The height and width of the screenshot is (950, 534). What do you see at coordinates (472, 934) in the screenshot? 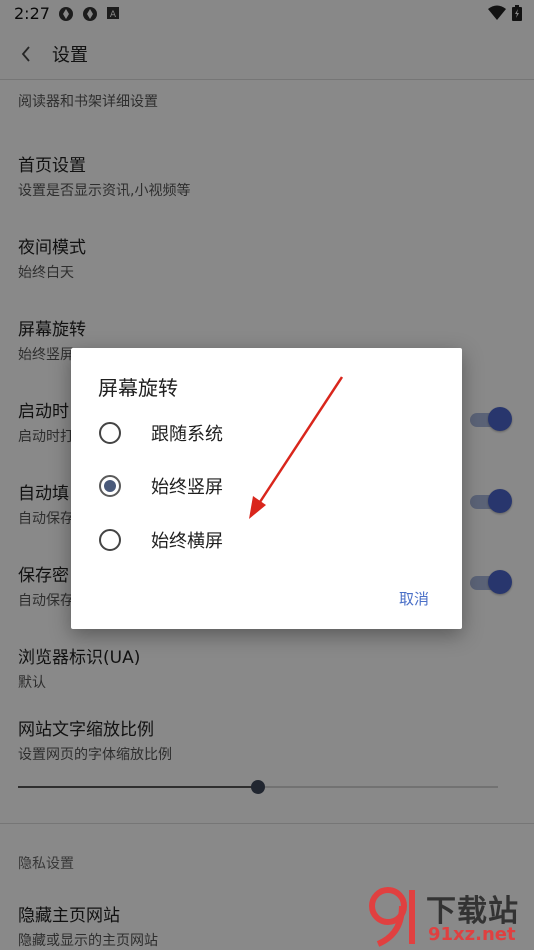
I see `watermark-text-bottom: 91xz.net` at bounding box center [472, 934].